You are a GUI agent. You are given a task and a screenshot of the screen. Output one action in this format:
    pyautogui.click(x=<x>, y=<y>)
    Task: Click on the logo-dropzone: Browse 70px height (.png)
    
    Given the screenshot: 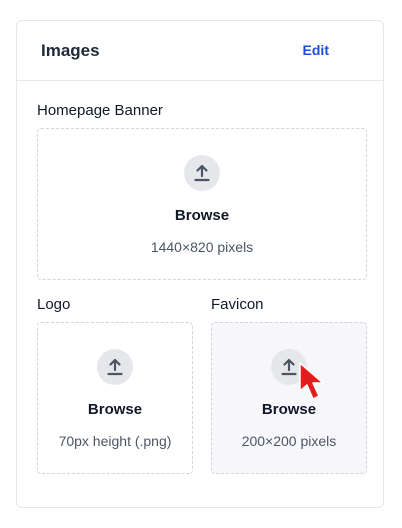 What is the action you would take?
    pyautogui.click(x=115, y=398)
    